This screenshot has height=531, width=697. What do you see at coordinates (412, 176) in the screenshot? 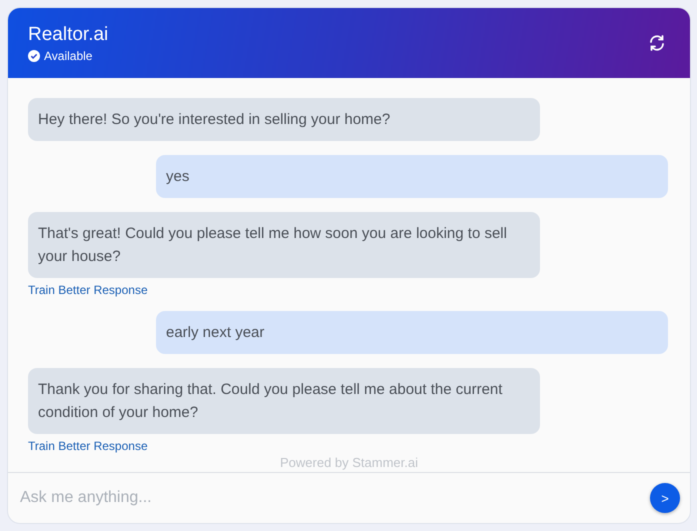
I see `user-message: yes` at bounding box center [412, 176].